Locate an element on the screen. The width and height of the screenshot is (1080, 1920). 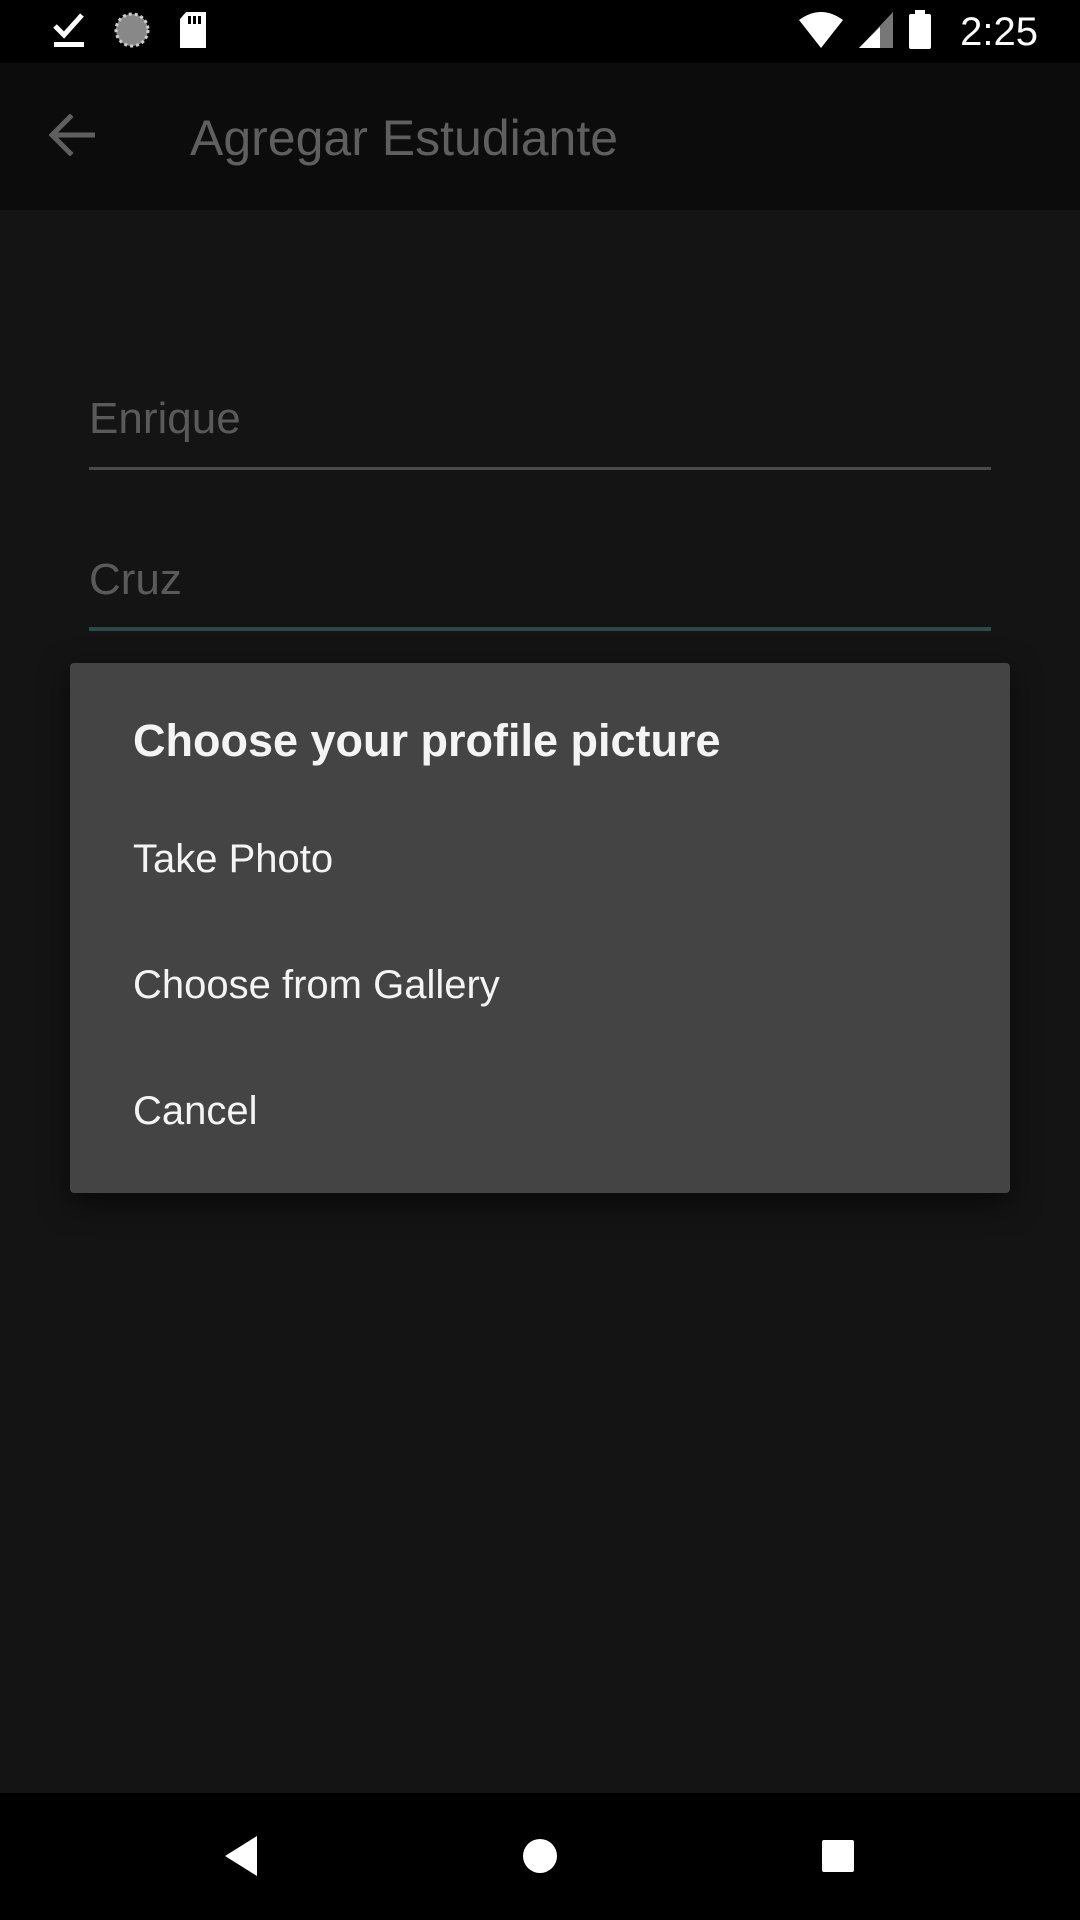
nav-recents-icon is located at coordinates (838, 1858).